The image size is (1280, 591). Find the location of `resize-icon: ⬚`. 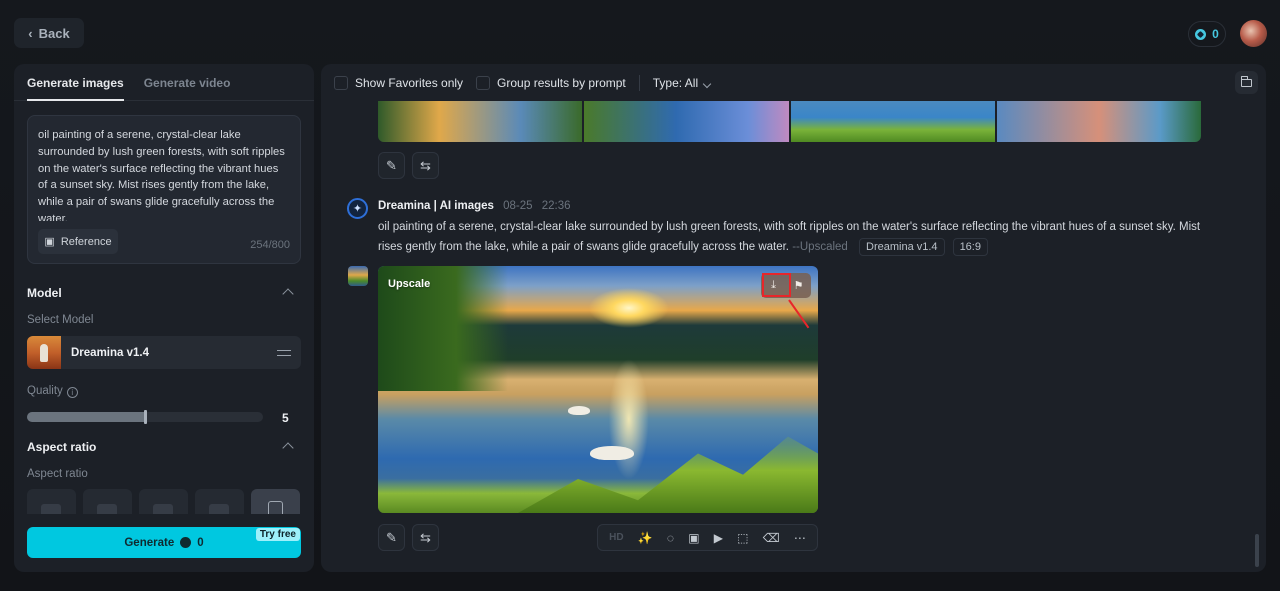

resize-icon: ⬚ is located at coordinates (742, 538).